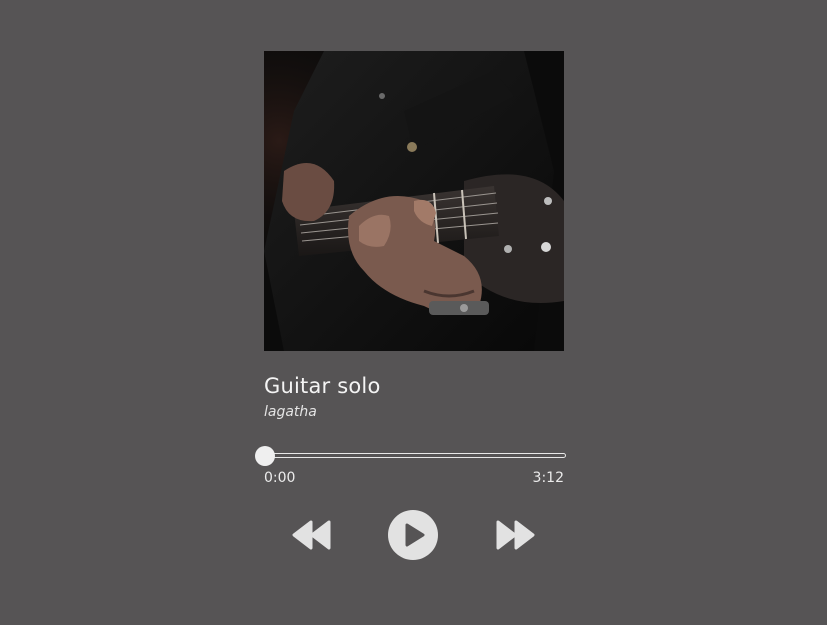  I want to click on time-readout: 0:00 3:12, so click(414, 479).